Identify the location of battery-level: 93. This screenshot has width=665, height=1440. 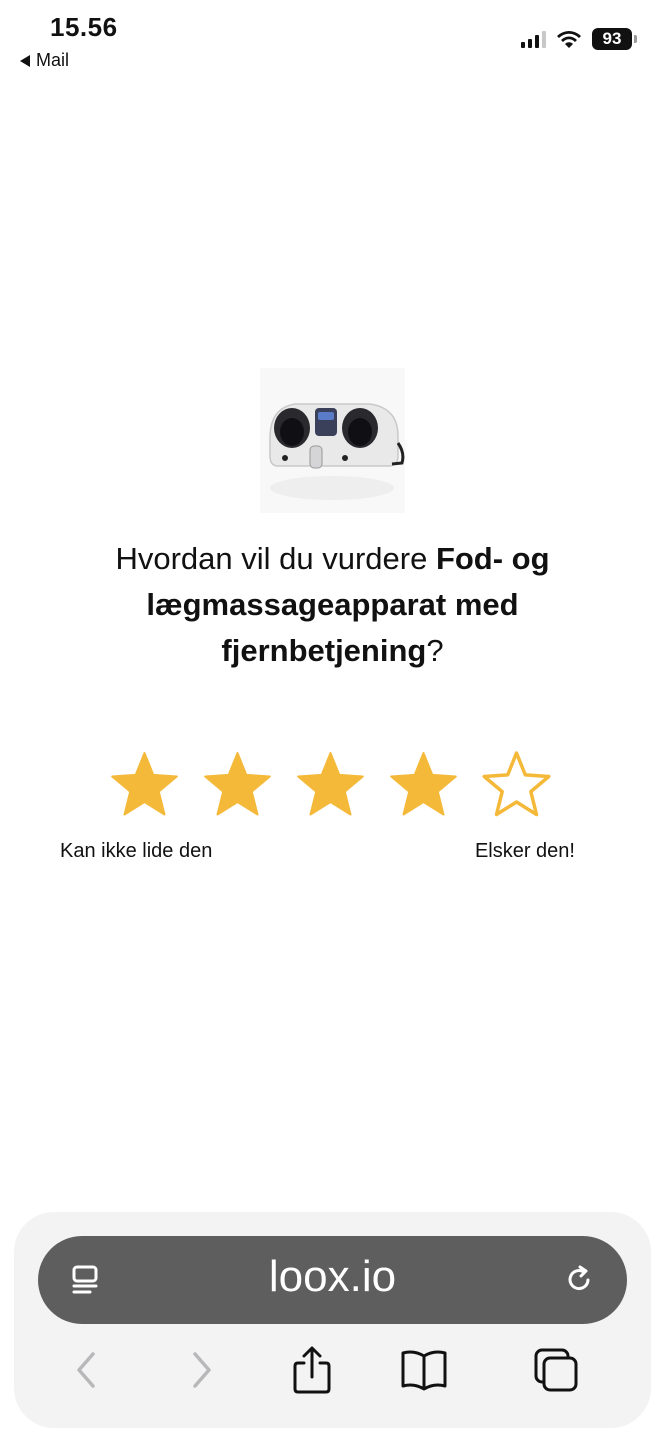
(612, 39).